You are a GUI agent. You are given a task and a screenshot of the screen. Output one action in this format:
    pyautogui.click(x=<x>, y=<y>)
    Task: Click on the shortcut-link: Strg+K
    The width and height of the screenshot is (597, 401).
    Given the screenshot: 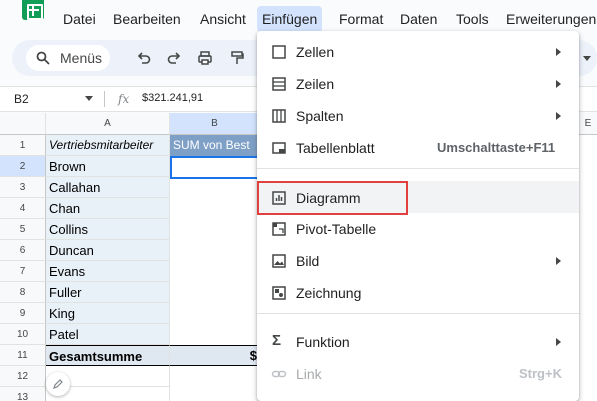 What is the action you would take?
    pyautogui.click(x=540, y=373)
    